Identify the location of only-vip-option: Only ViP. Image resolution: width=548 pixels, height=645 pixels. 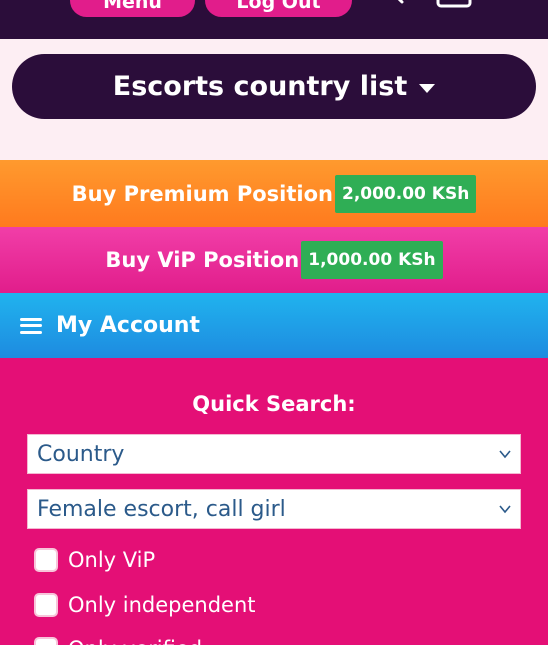
(94, 560).